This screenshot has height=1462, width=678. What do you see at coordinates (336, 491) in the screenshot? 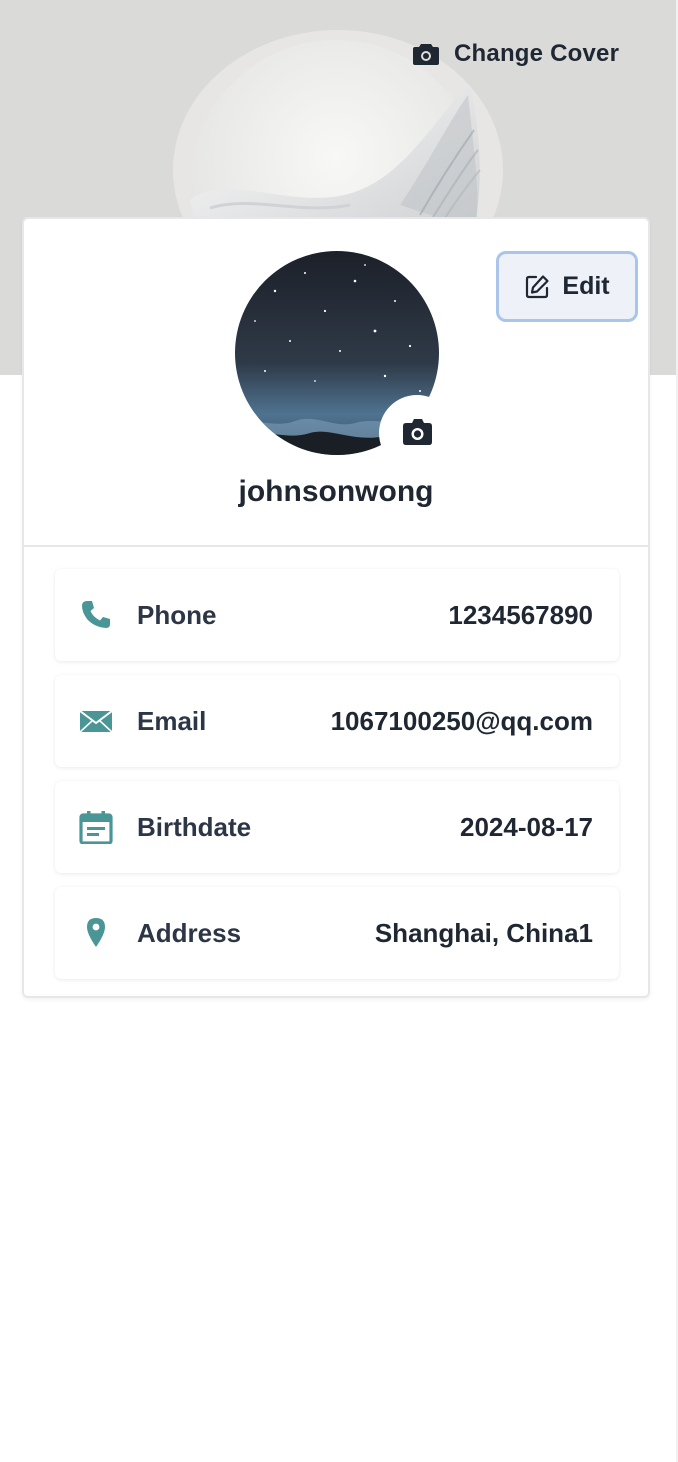
I see `username: johnsonwong` at bounding box center [336, 491].